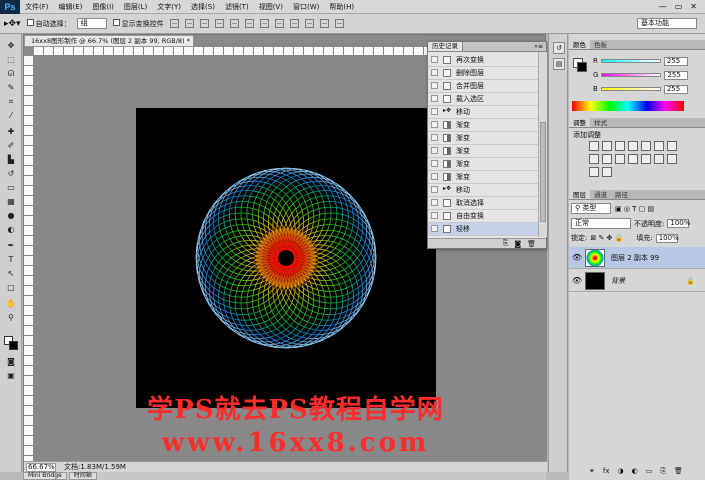 The width and height of the screenshot is (705, 480). Describe the element at coordinates (279, 23) in the screenshot. I see `distribute-vcenter-icon` at that location.